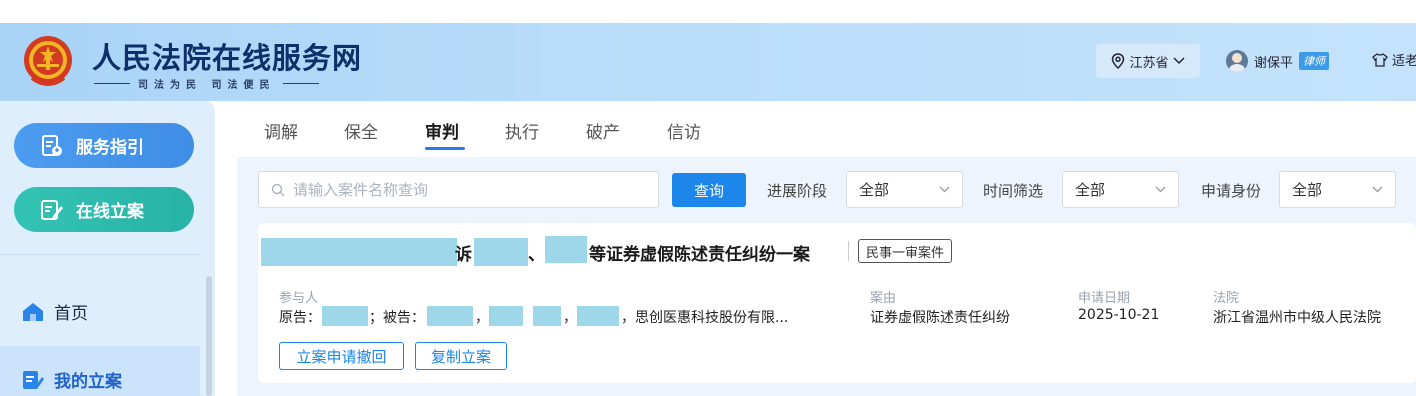  Describe the element at coordinates (112, 83) in the screenshot. I see `slogan-line-left` at that location.